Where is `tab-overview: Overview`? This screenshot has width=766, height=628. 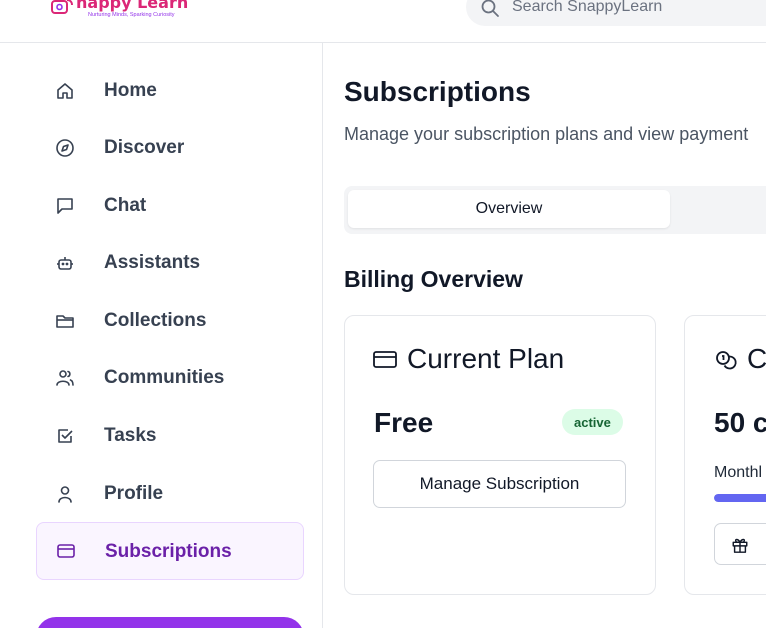 tab-overview: Overview is located at coordinates (509, 209).